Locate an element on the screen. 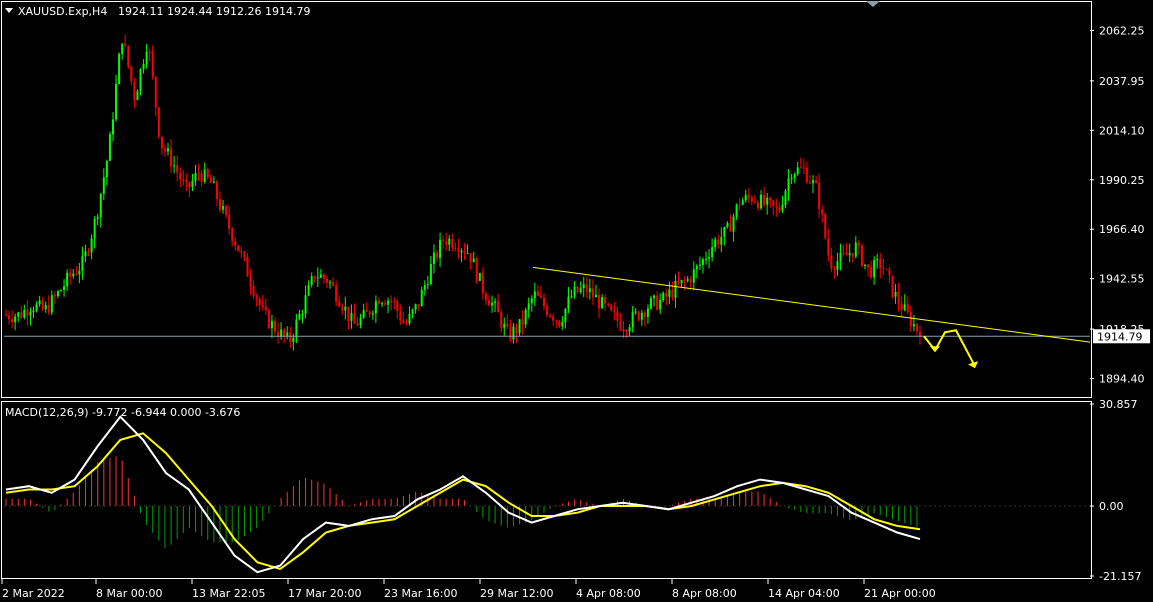  time-tick-label: 29 Mar 12:00 is located at coordinates (516, 593).